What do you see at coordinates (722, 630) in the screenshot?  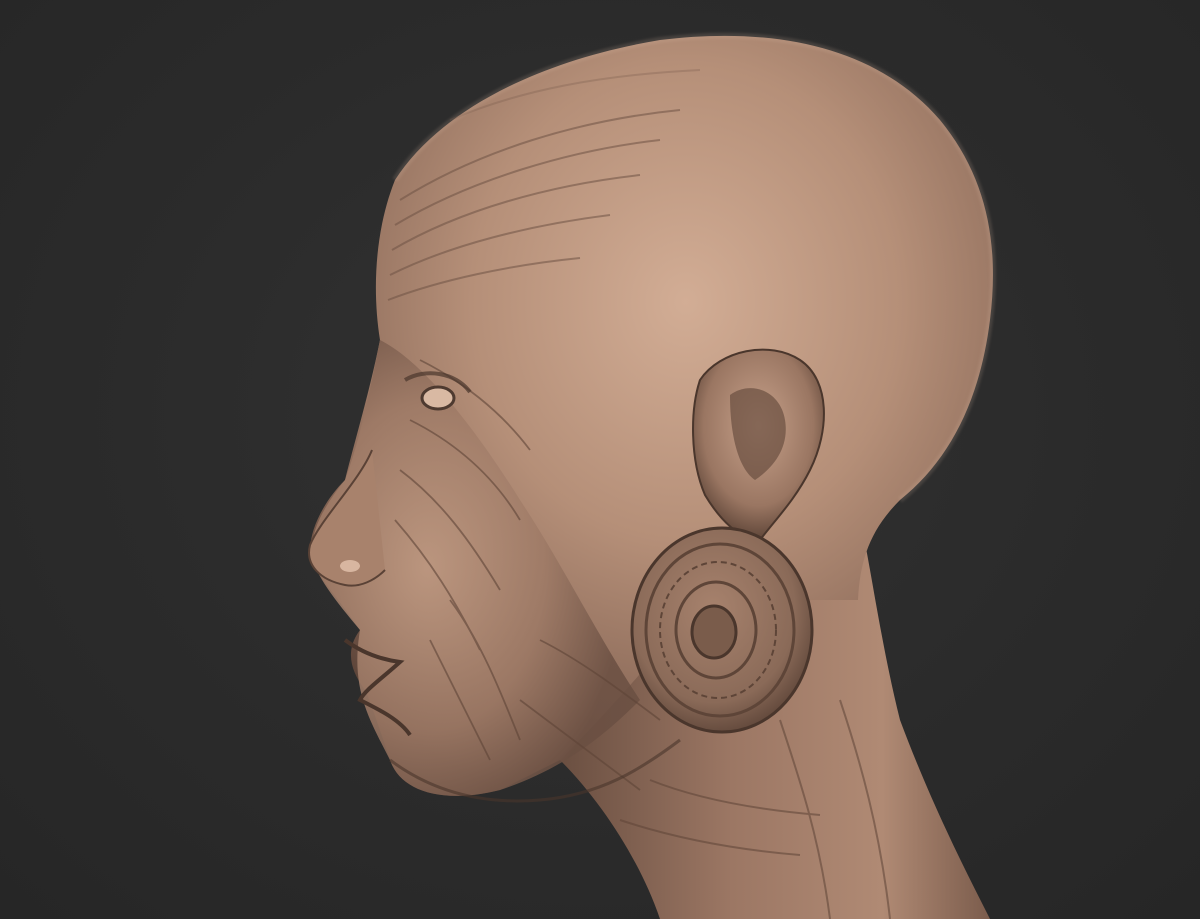 I see `earring-disc-icon` at bounding box center [722, 630].